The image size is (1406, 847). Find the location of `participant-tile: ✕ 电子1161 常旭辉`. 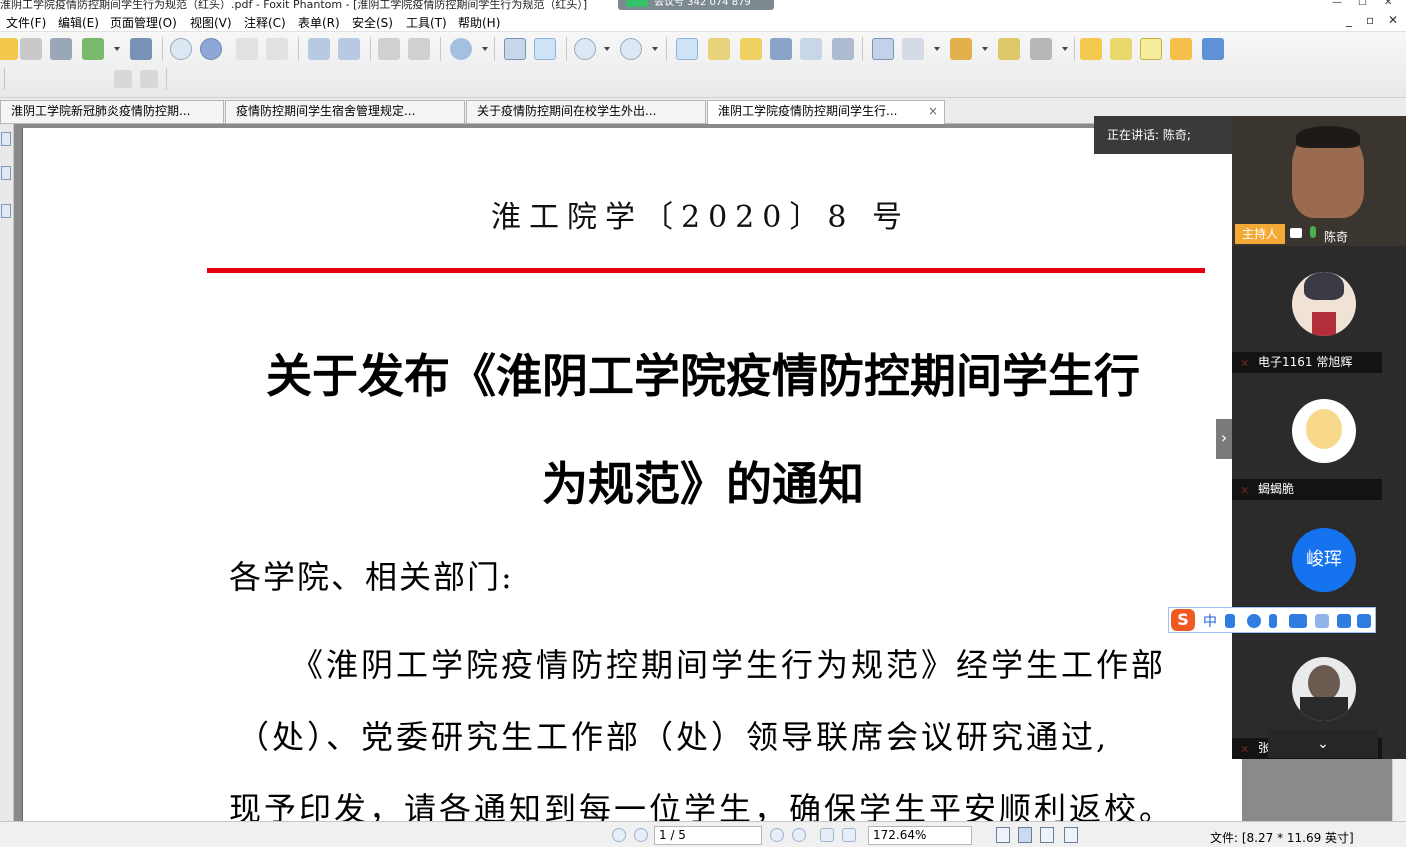

participant-tile: ✕ 电子1161 常旭辉 is located at coordinates (1319, 309).